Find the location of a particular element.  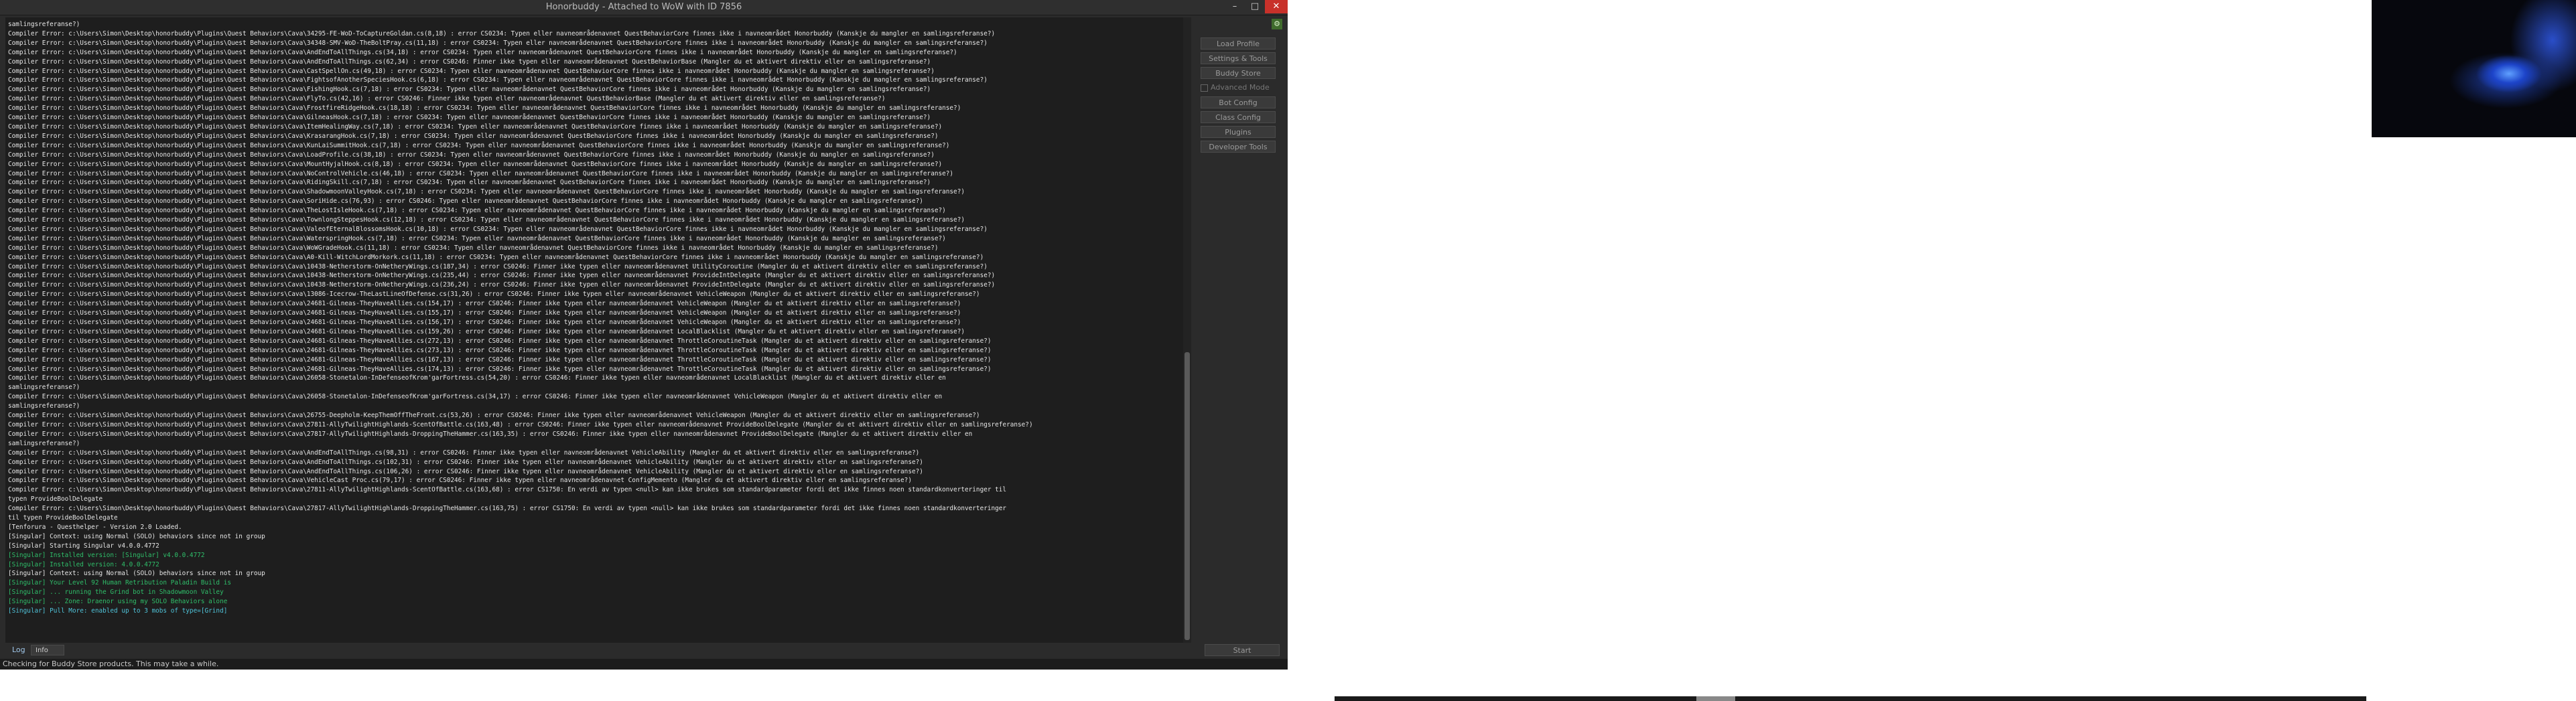

minimize-icon: – is located at coordinates (1235, 6).